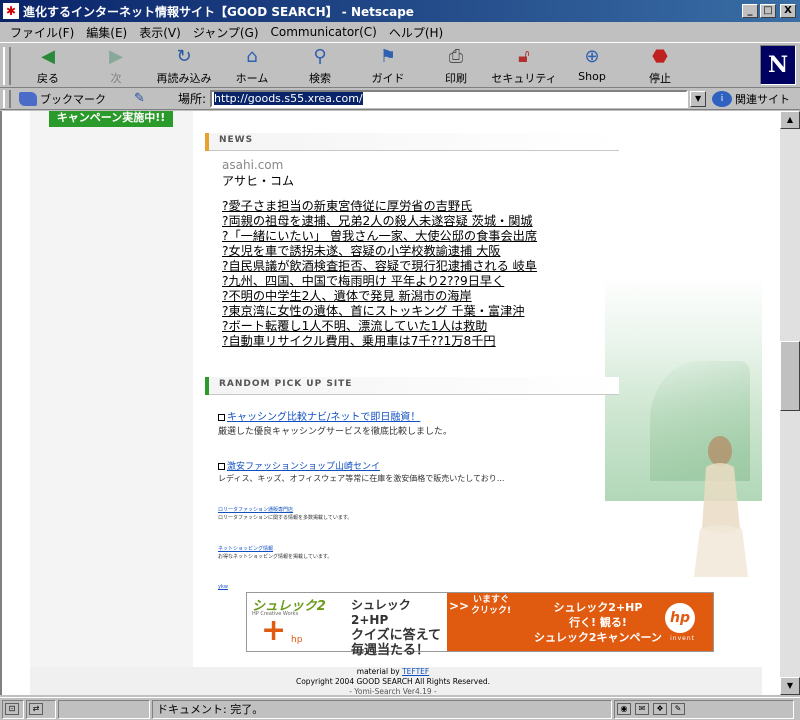  Describe the element at coordinates (750, 11) in the screenshot. I see `minimize-button: _` at that location.